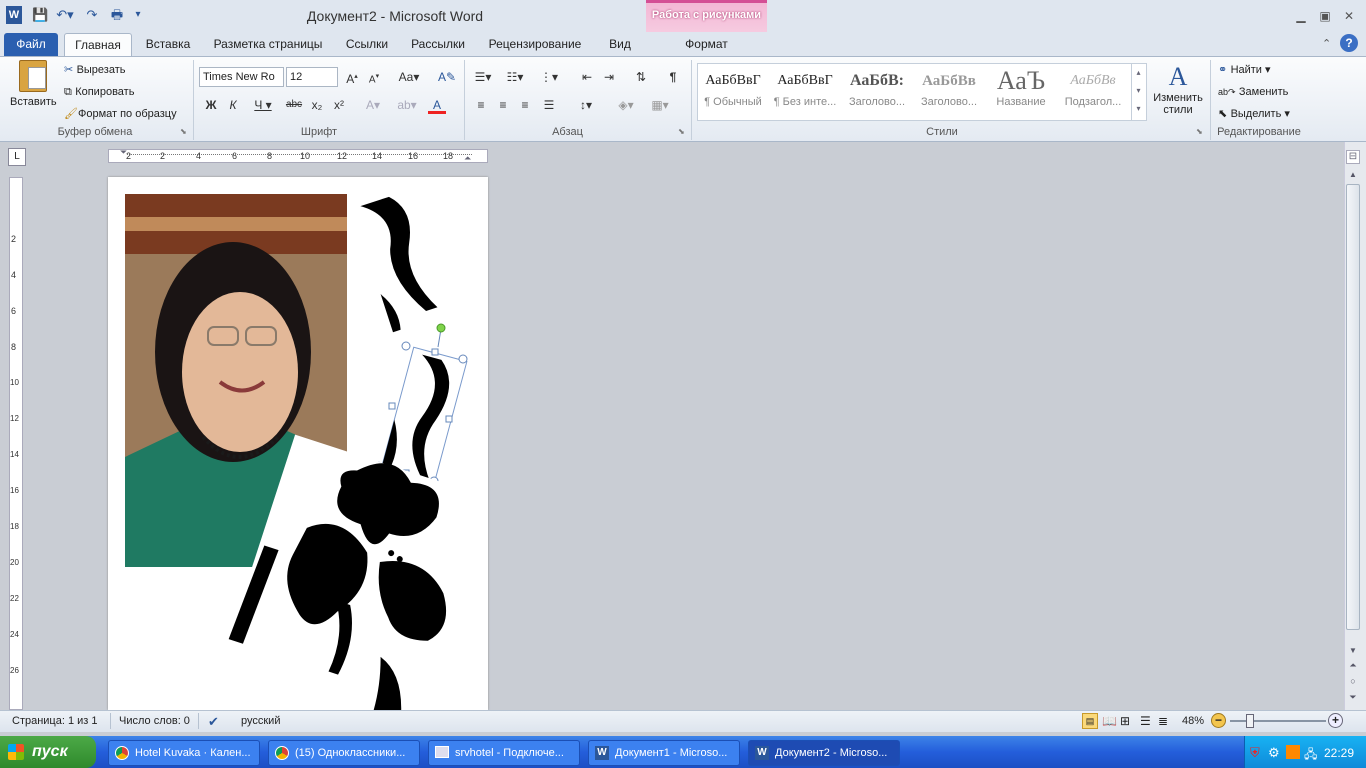 This screenshot has width=1366, height=768. What do you see at coordinates (99, 92) in the screenshot?
I see `copy-button: ⧉ Копировать` at bounding box center [99, 92].